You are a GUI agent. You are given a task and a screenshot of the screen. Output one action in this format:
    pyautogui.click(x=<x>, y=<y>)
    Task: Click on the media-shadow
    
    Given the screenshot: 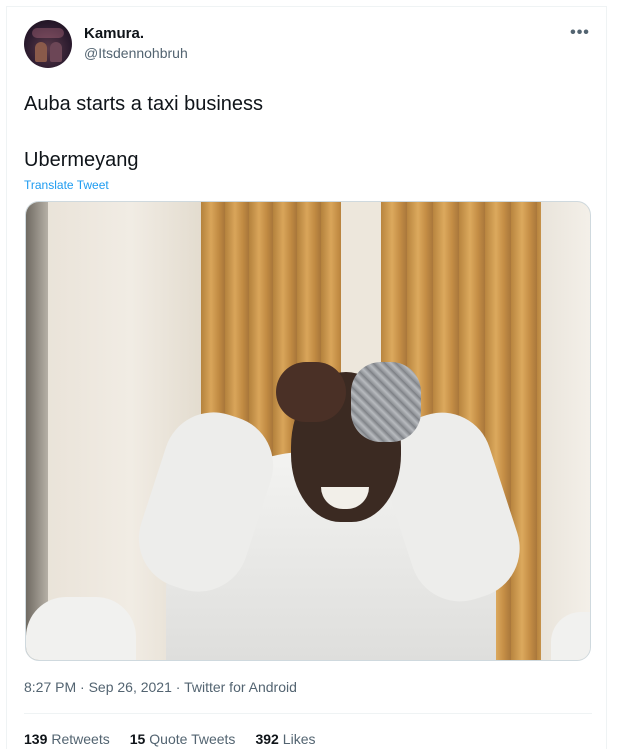 What is the action you would take?
    pyautogui.click(x=37, y=431)
    